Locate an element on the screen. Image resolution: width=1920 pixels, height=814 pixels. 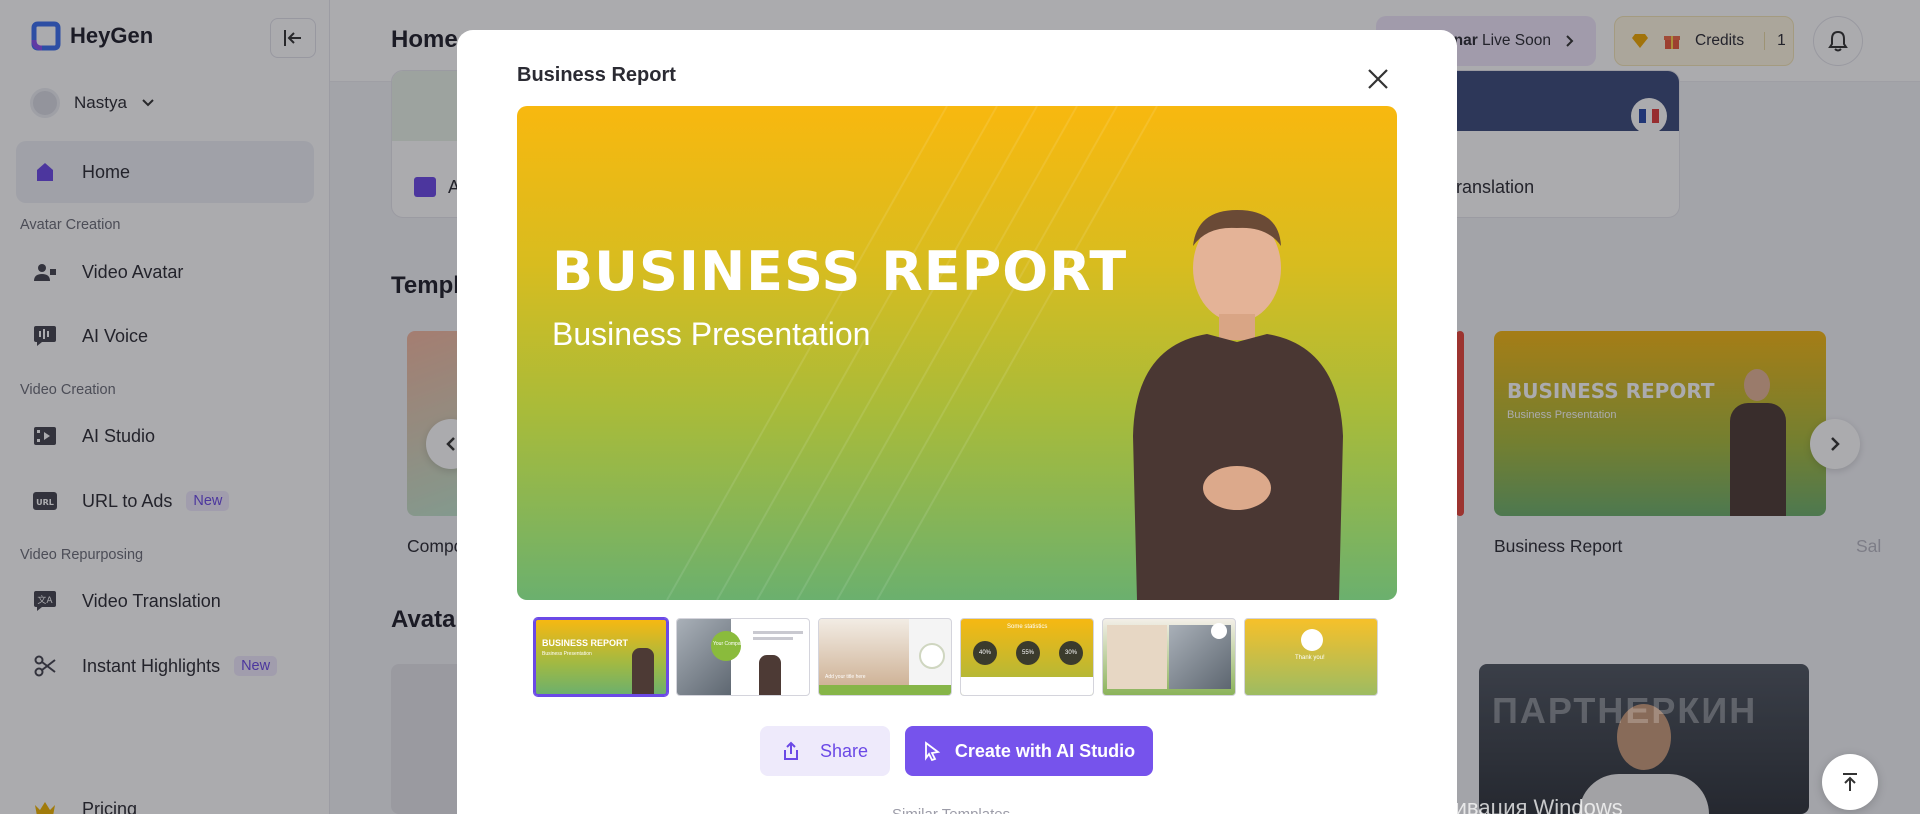
presenter-figure is located at coordinates (1238, 405).